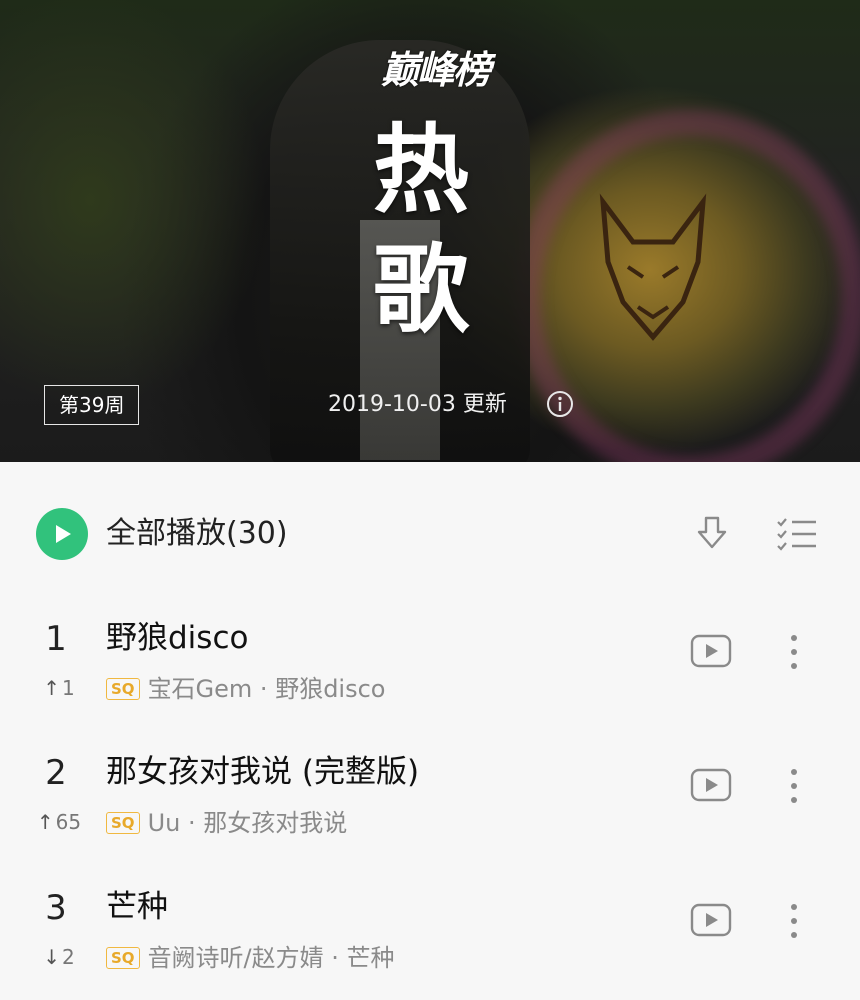  I want to click on play-all-button, so click(62, 534).